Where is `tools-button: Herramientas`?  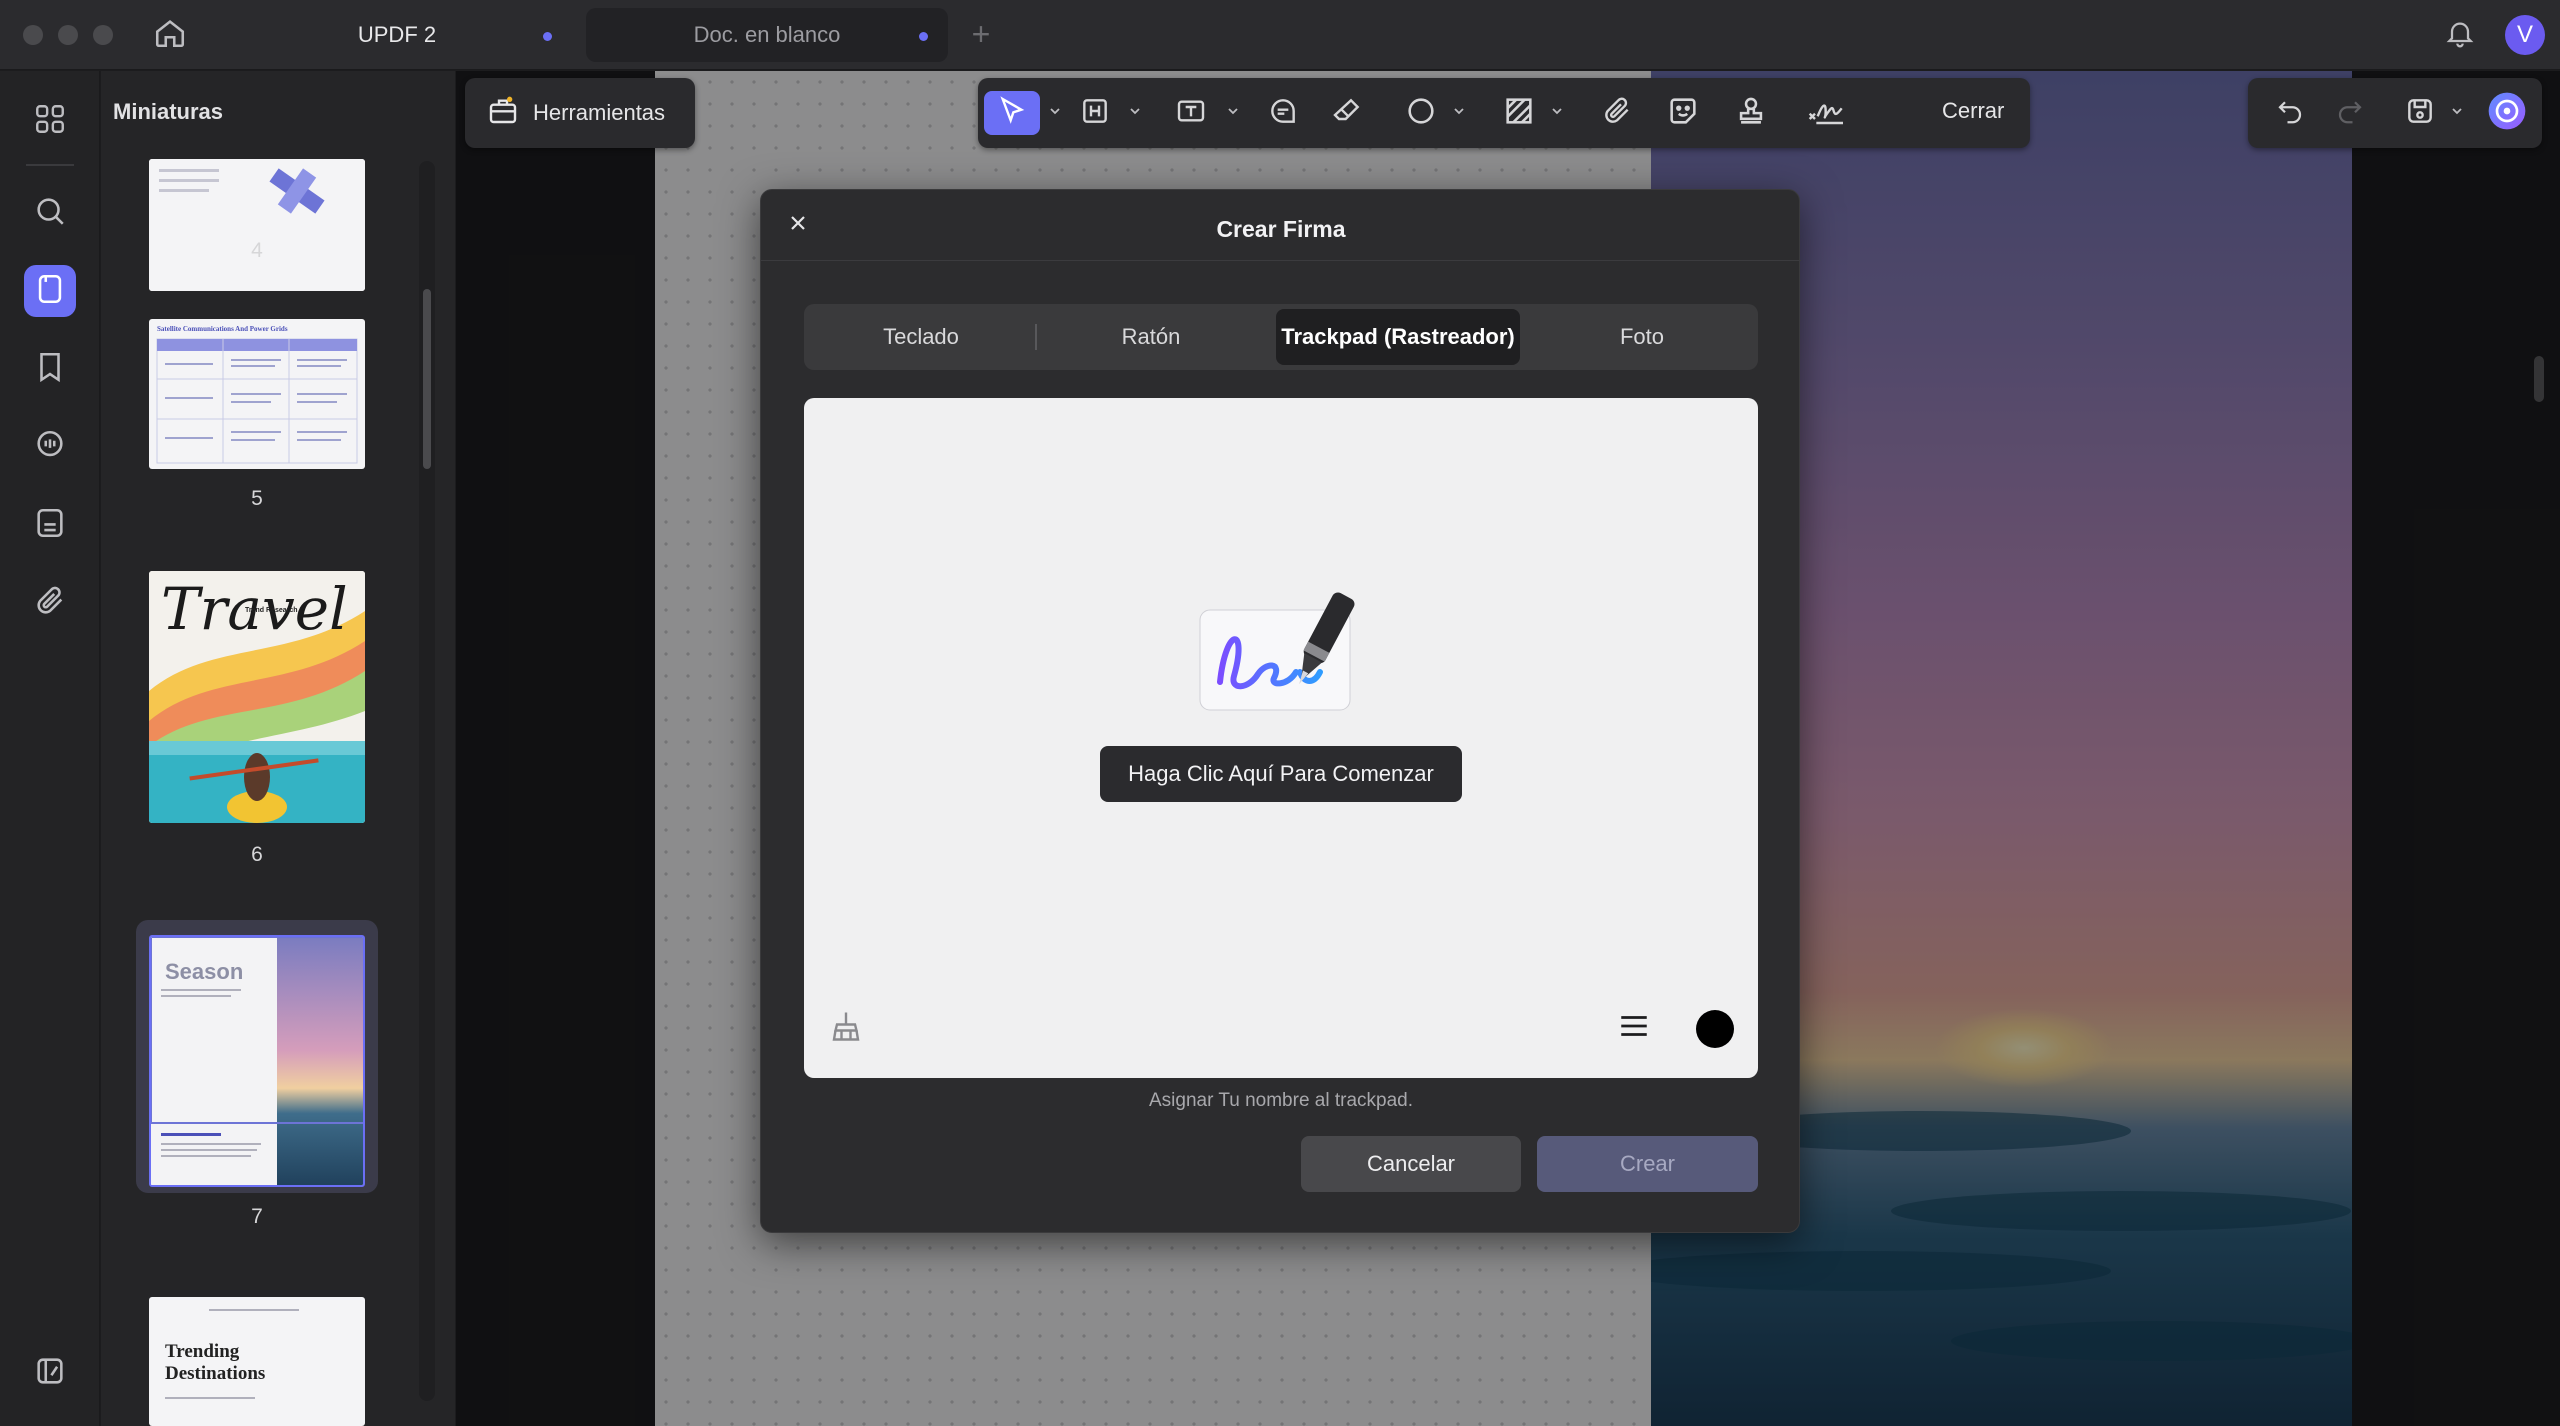 tools-button: Herramientas is located at coordinates (580, 113).